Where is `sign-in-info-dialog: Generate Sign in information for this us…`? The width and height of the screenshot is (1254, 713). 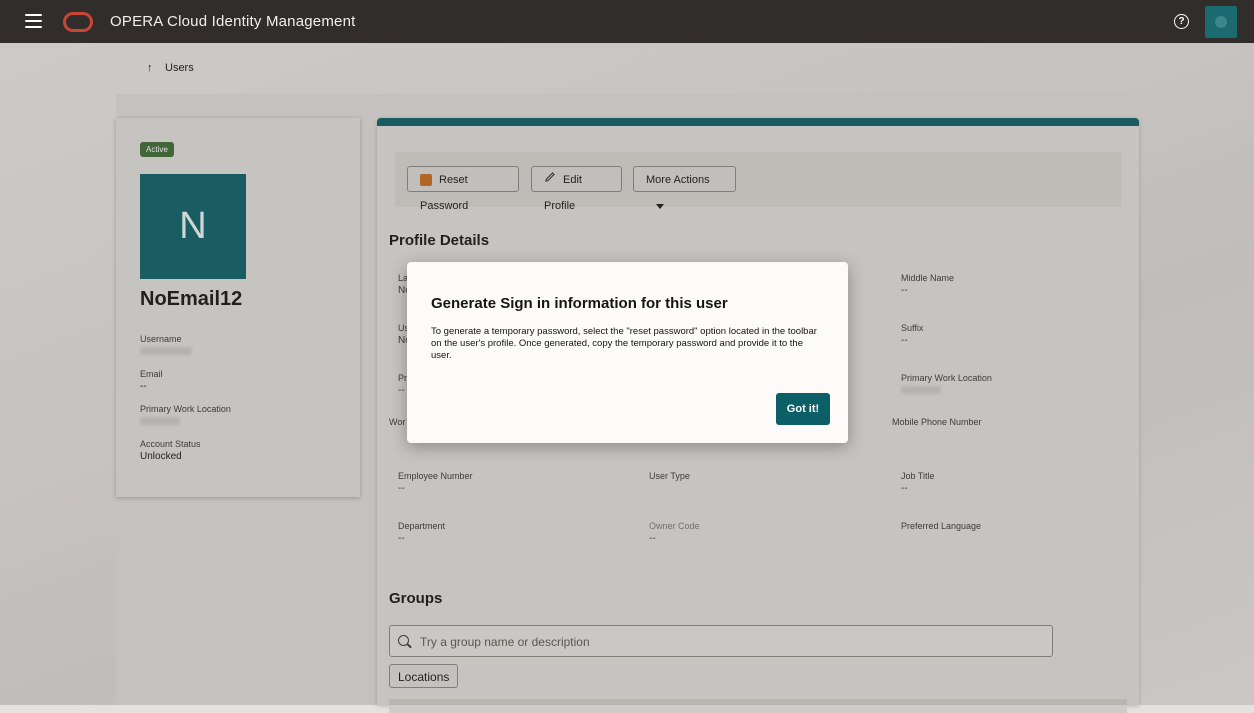
sign-in-info-dialog: Generate Sign in information for this us… is located at coordinates (627, 352).